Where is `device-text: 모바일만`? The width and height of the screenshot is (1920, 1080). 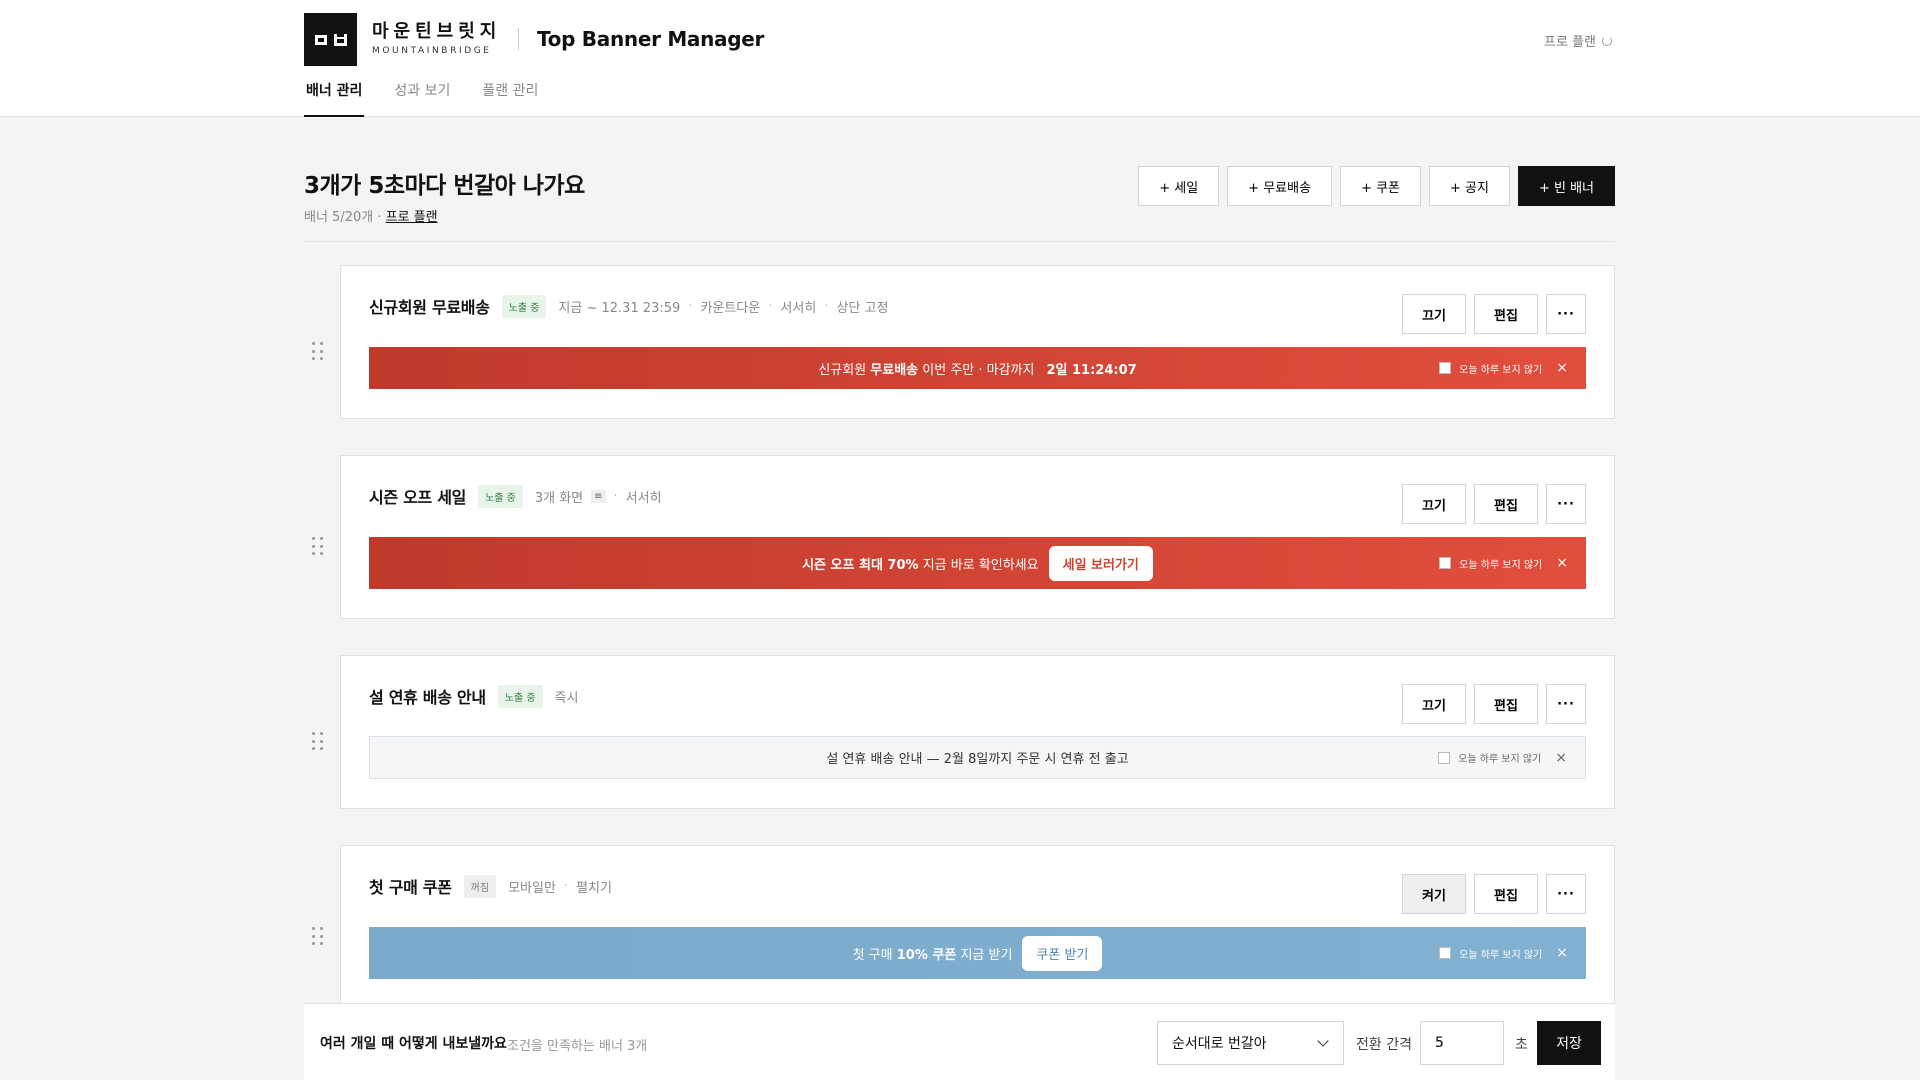
device-text: 모바일만 is located at coordinates (532, 888).